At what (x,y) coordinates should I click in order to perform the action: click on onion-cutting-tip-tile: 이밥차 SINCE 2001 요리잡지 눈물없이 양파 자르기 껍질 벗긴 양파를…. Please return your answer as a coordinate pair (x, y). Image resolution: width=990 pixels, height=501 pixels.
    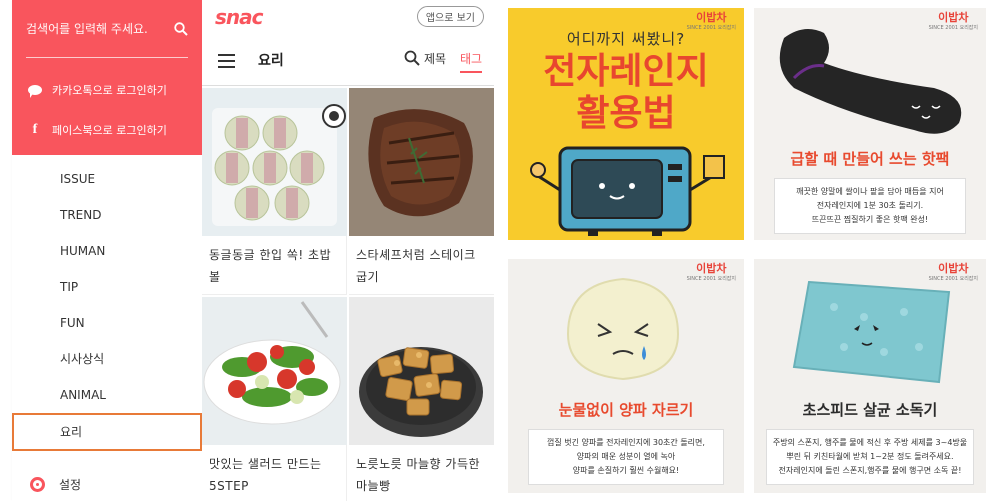
    Looking at the image, I should click on (626, 376).